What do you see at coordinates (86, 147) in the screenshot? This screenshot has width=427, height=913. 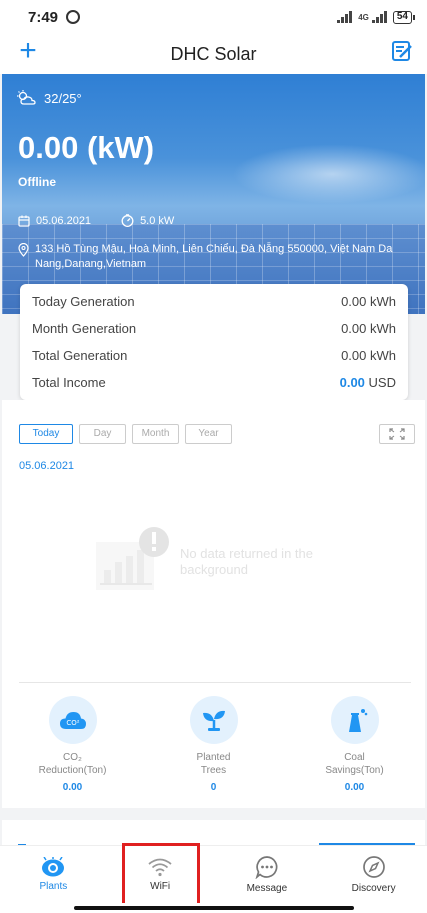 I see `current-power: 0.00 (kW)` at bounding box center [86, 147].